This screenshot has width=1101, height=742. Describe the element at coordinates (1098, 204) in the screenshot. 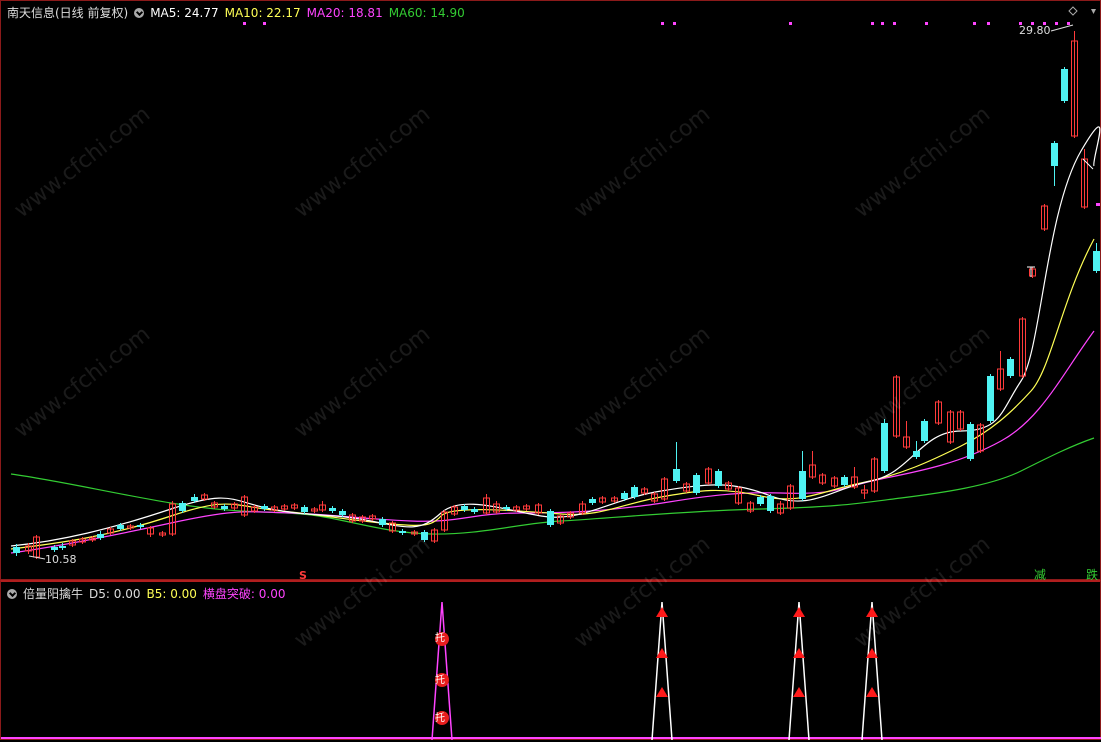

I see `right-edge-marker` at that location.